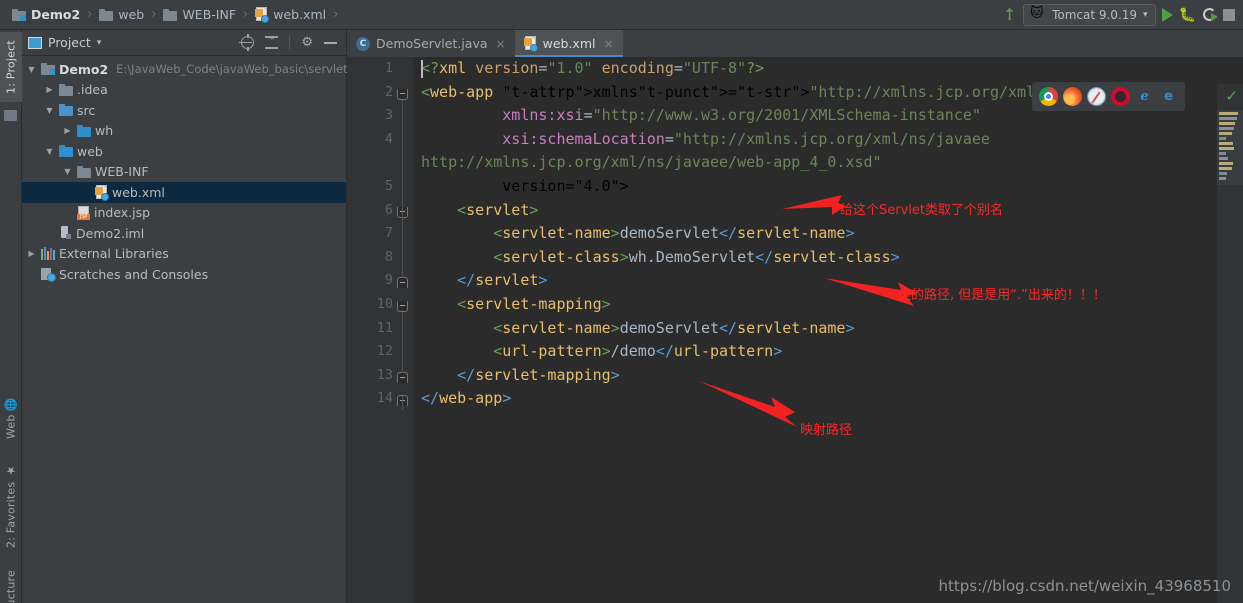 The width and height of the screenshot is (1243, 603). Describe the element at coordinates (272, 42) in the screenshot. I see `collapse-all-icon` at that location.